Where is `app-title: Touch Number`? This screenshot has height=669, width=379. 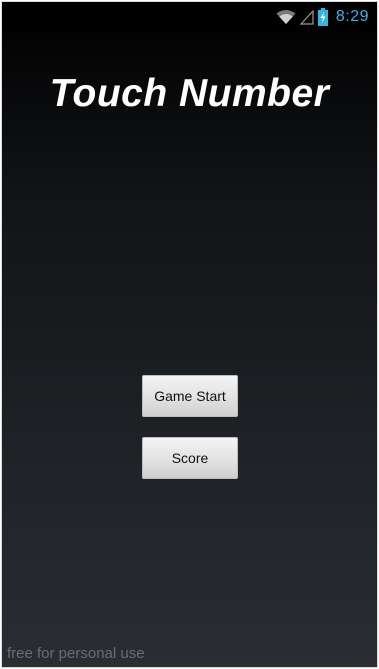 app-title: Touch Number is located at coordinates (189, 93).